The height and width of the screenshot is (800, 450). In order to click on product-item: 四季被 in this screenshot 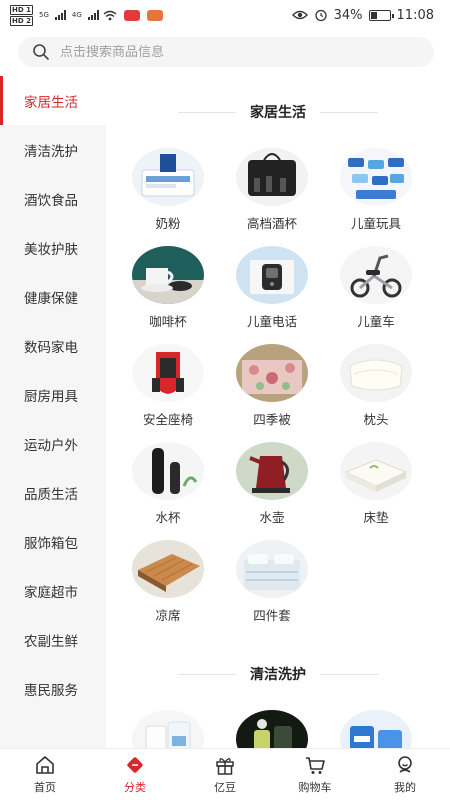, I will do `click(272, 393)`.